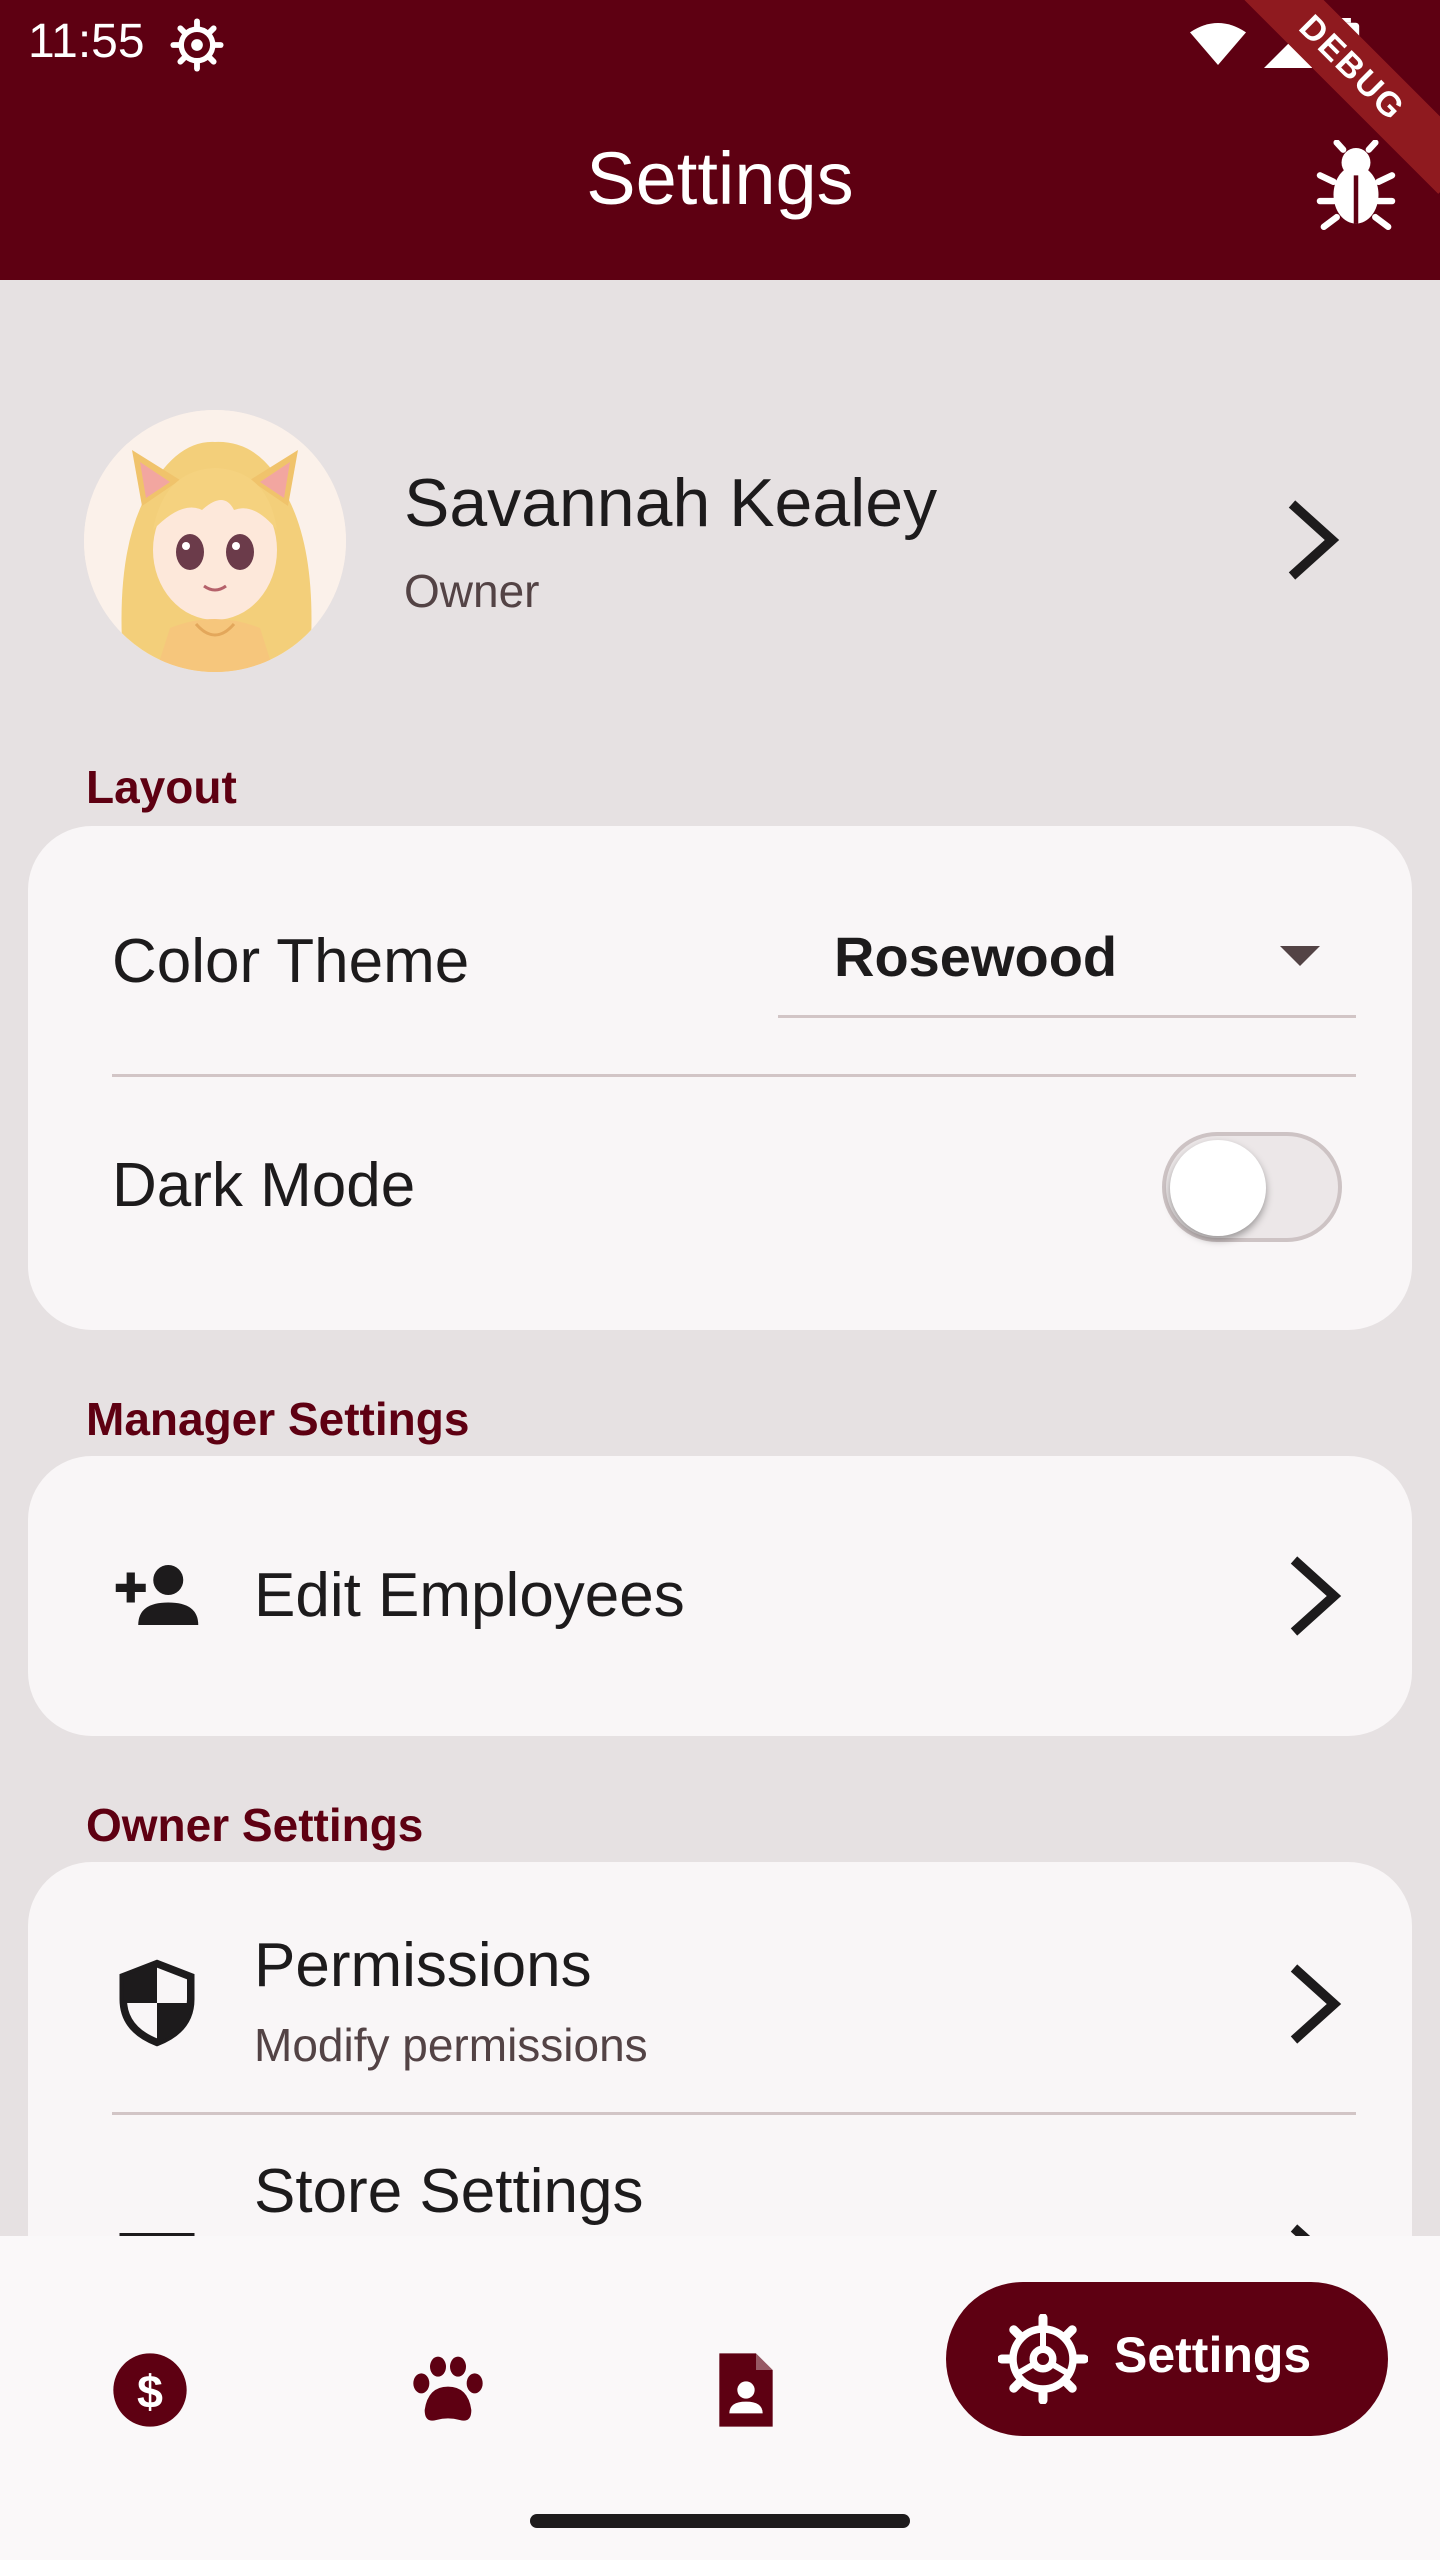 The height and width of the screenshot is (2560, 1440). Describe the element at coordinates (720, 178) in the screenshot. I see `page-title: Settings` at that location.